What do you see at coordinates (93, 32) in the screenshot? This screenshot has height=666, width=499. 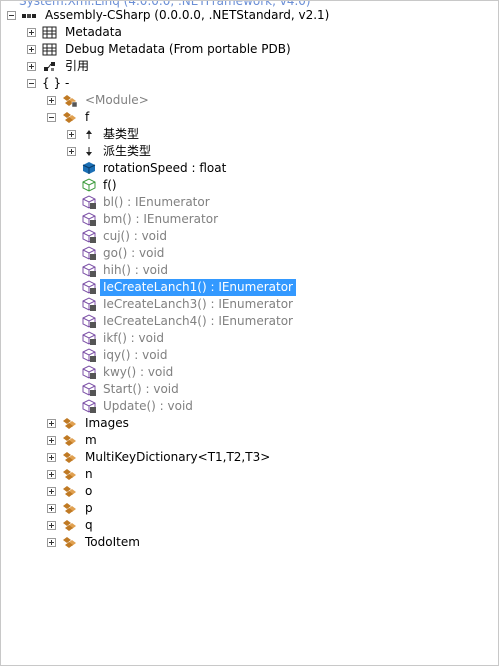 I see `tree-item-label: Metadata` at bounding box center [93, 32].